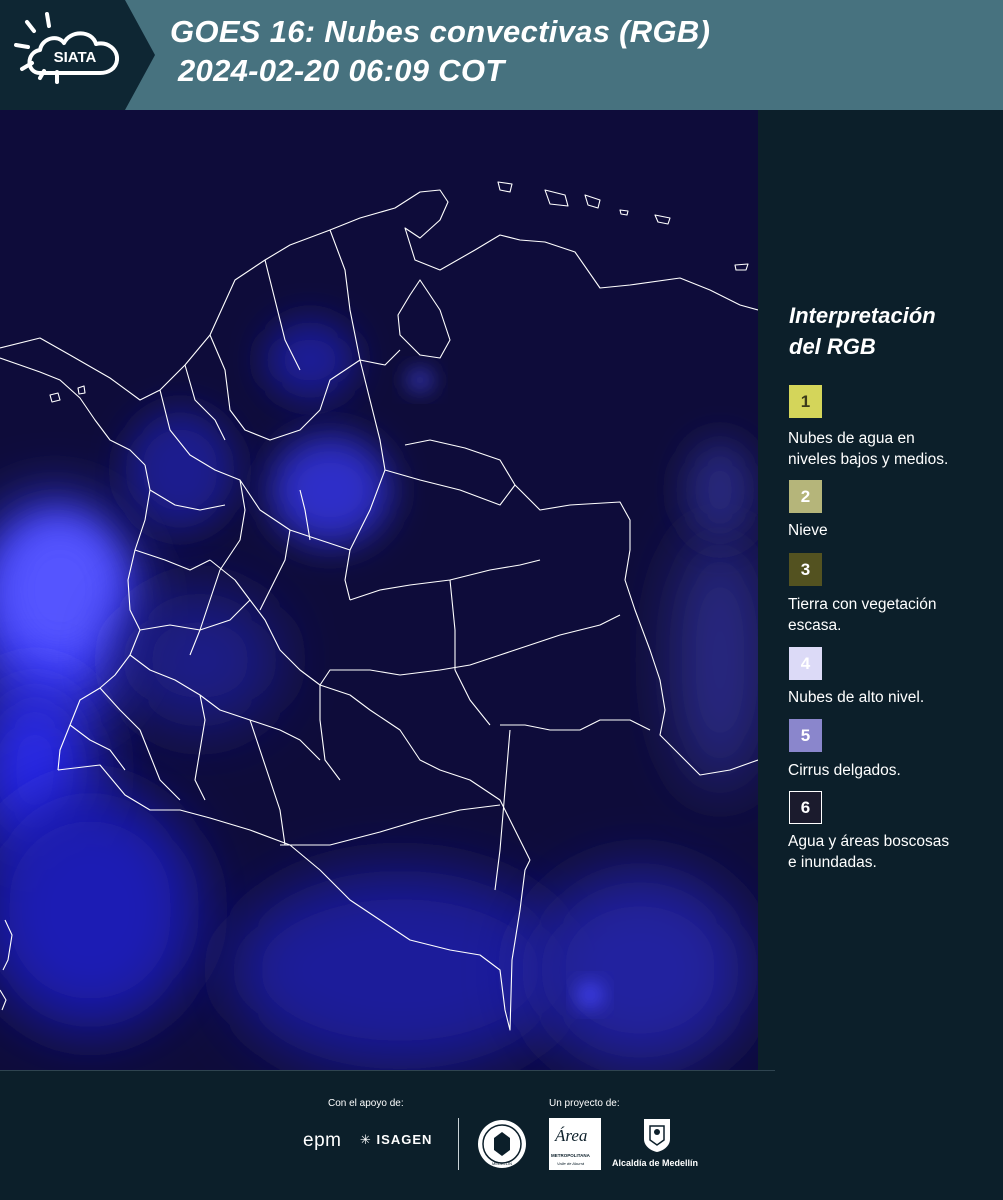  What do you see at coordinates (851, 438) in the screenshot?
I see `legend-label-1-line1: Nubes de agua en` at bounding box center [851, 438].